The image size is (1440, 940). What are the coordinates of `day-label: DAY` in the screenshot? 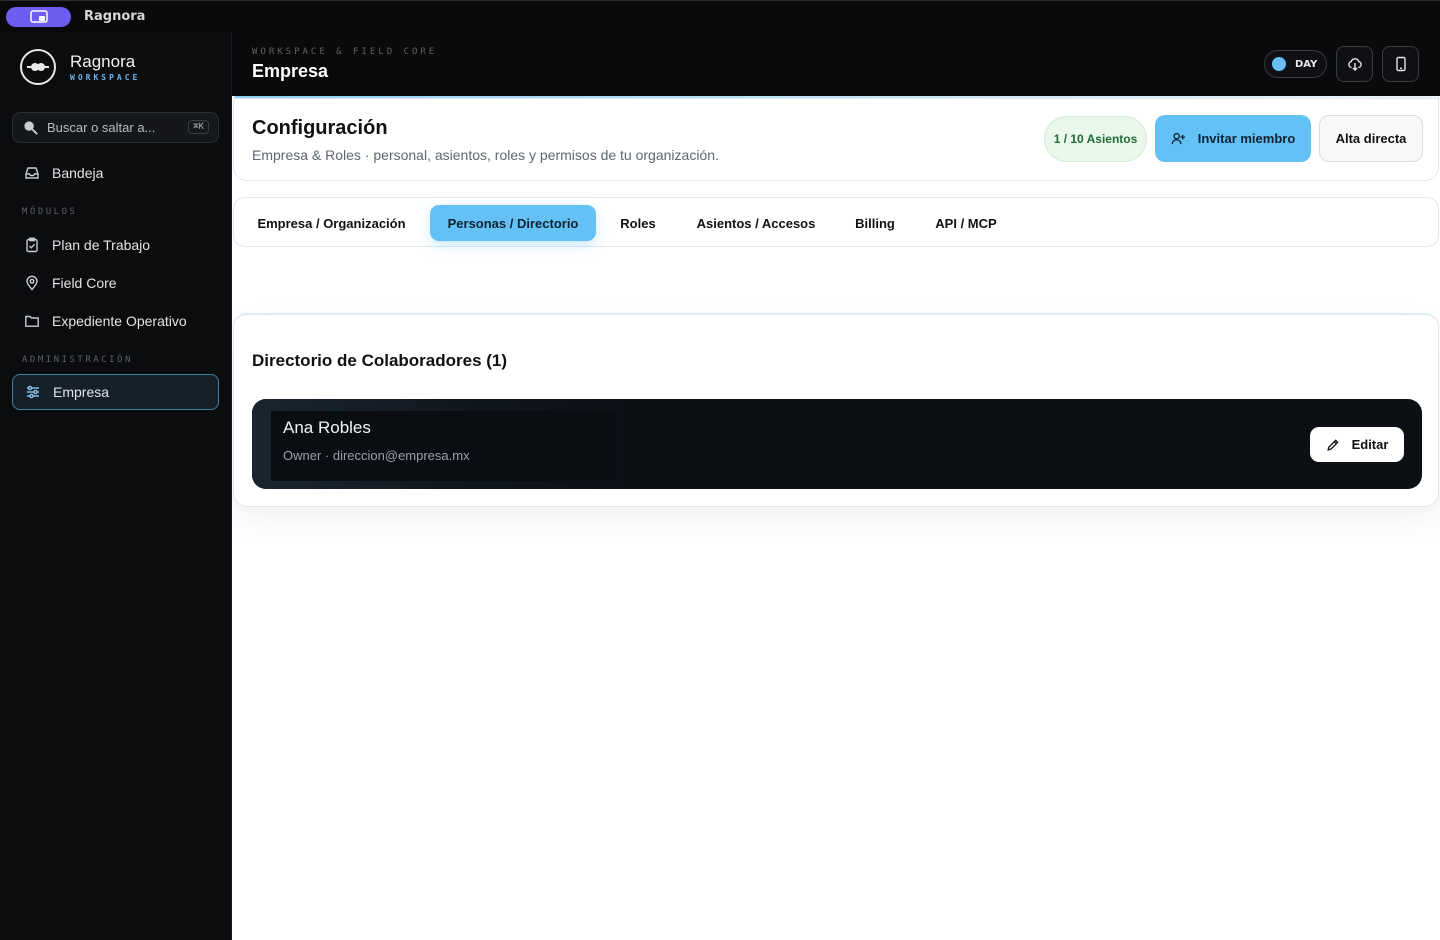 It's located at (1306, 64).